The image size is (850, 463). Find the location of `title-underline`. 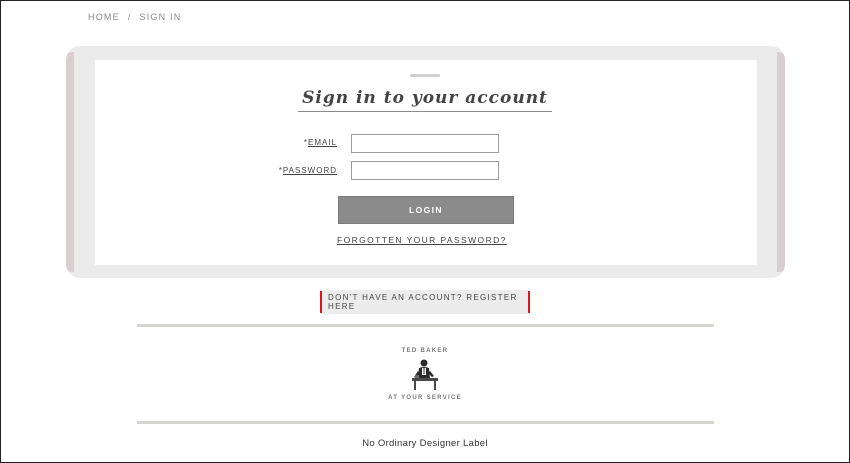

title-underline is located at coordinates (425, 111).